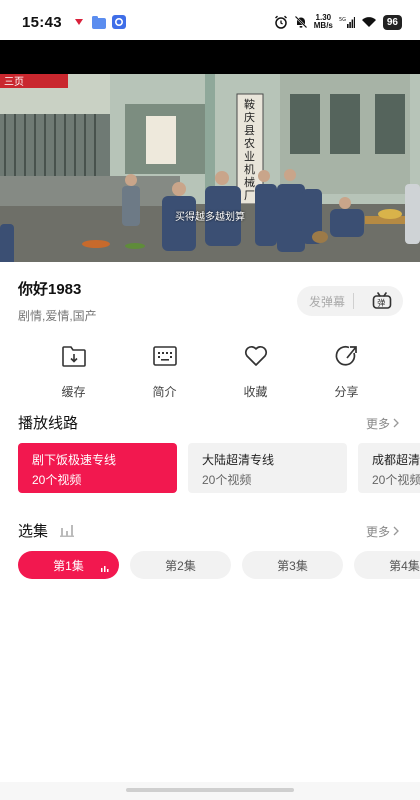 This screenshot has width=420, height=800. What do you see at coordinates (249, 149) in the screenshot?
I see `sign-text: 鞍庆县农业机械厂` at bounding box center [249, 149].